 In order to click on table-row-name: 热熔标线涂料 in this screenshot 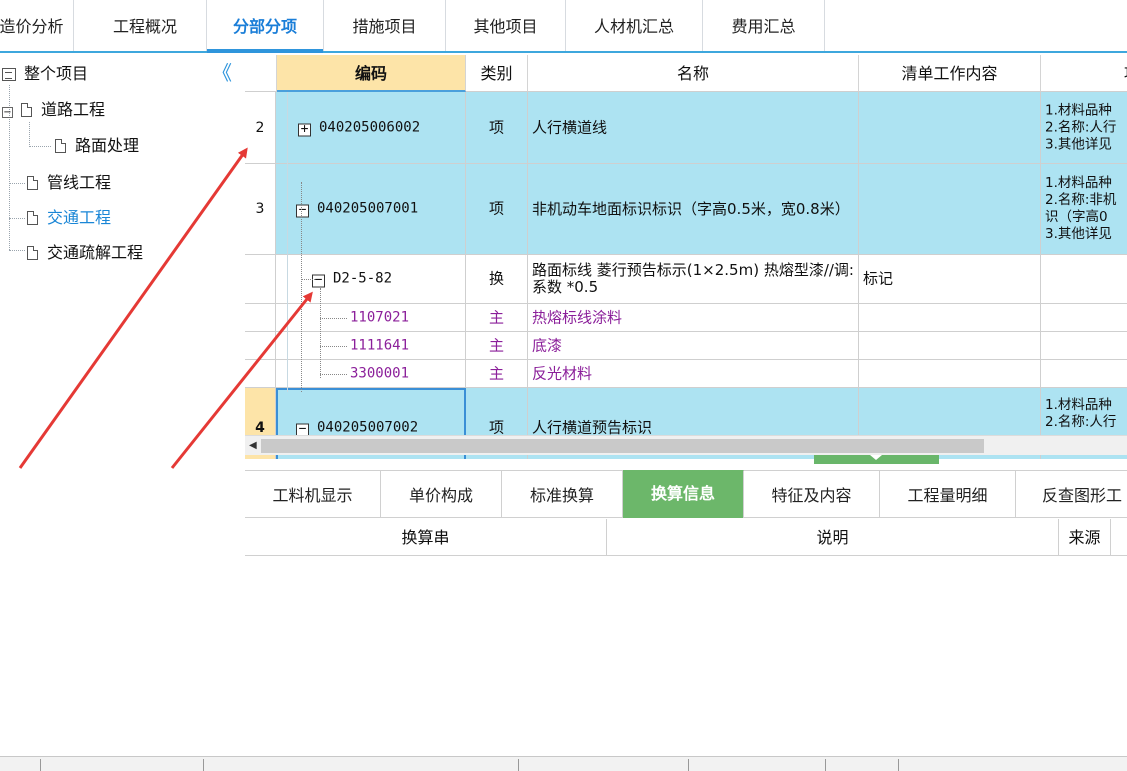, I will do `click(693, 318)`.